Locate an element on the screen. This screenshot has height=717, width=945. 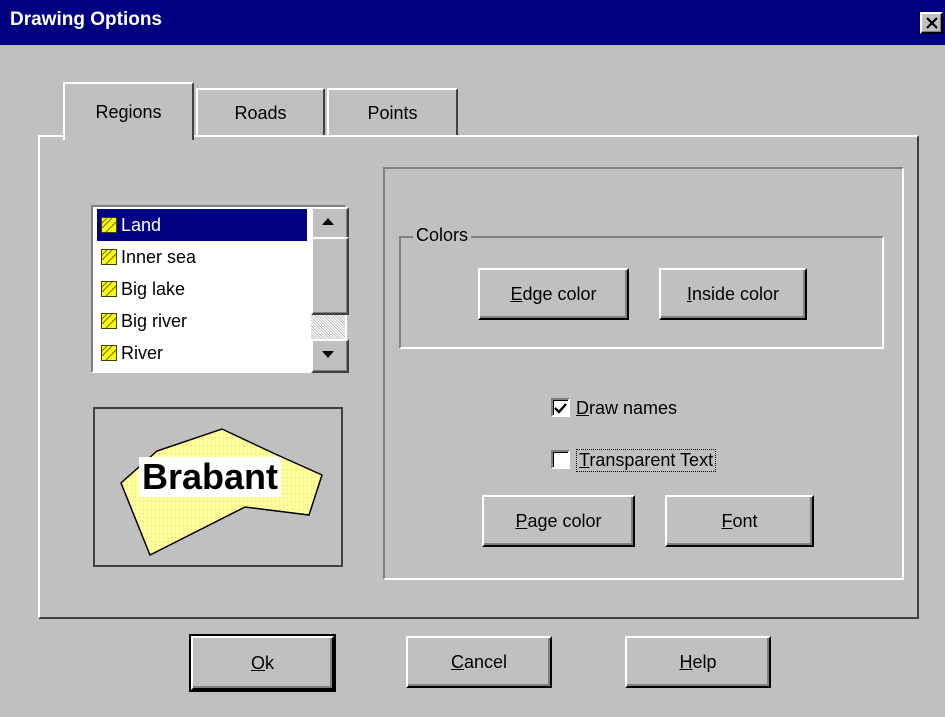
draw-names-text: raw names is located at coordinates (633, 408).